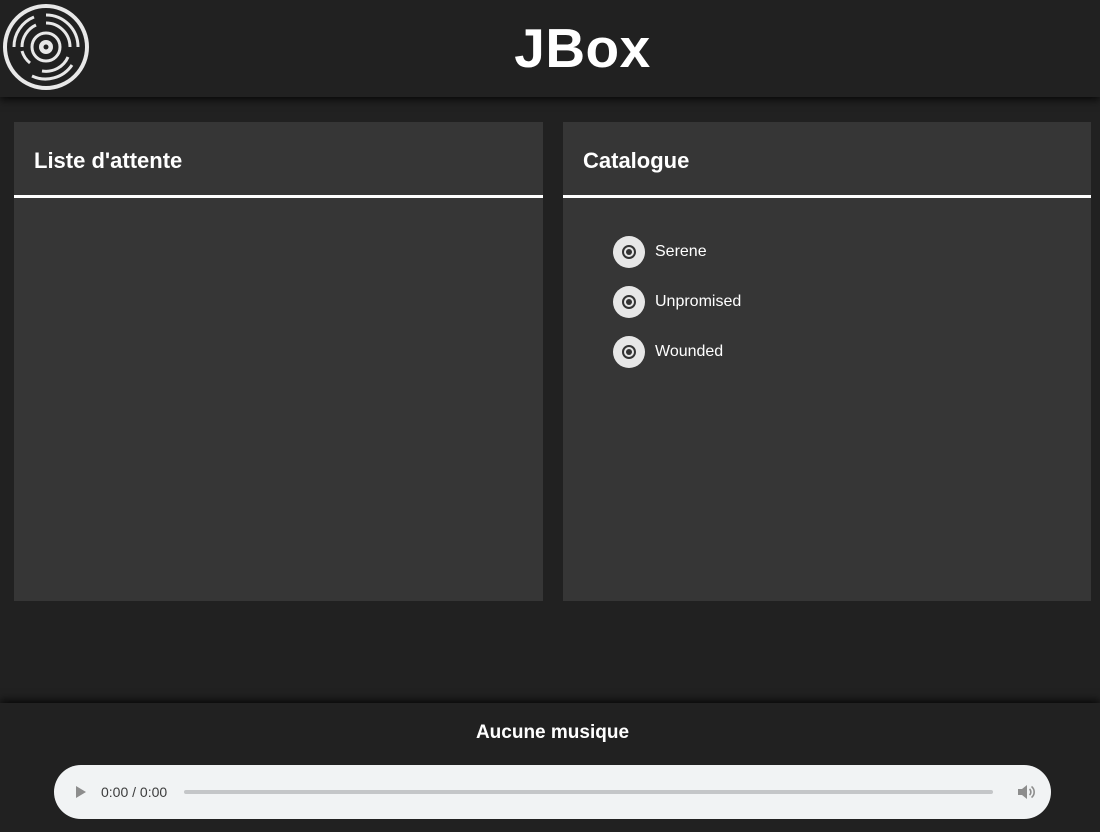 This screenshot has width=1100, height=832. What do you see at coordinates (552, 732) in the screenshot?
I see `now-playing-label: Aucune musique` at bounding box center [552, 732].